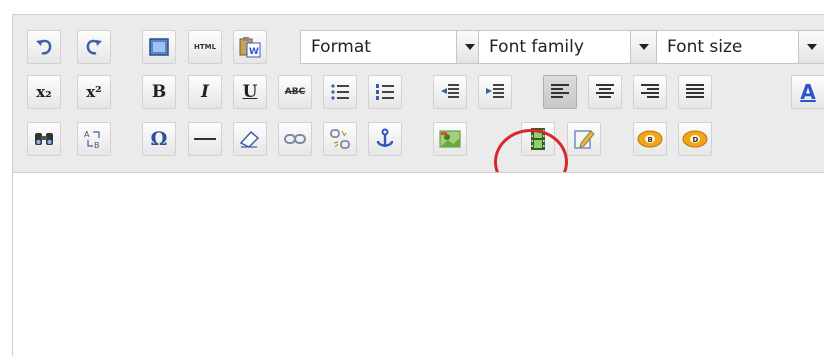  I want to click on omega-icon: Ω, so click(159, 139).